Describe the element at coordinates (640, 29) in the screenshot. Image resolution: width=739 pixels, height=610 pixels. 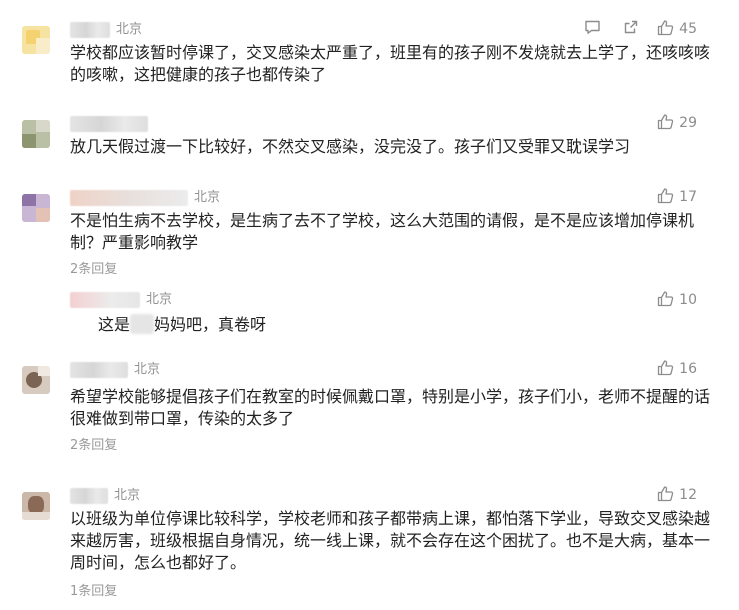
I see `comment-actions: 45` at that location.